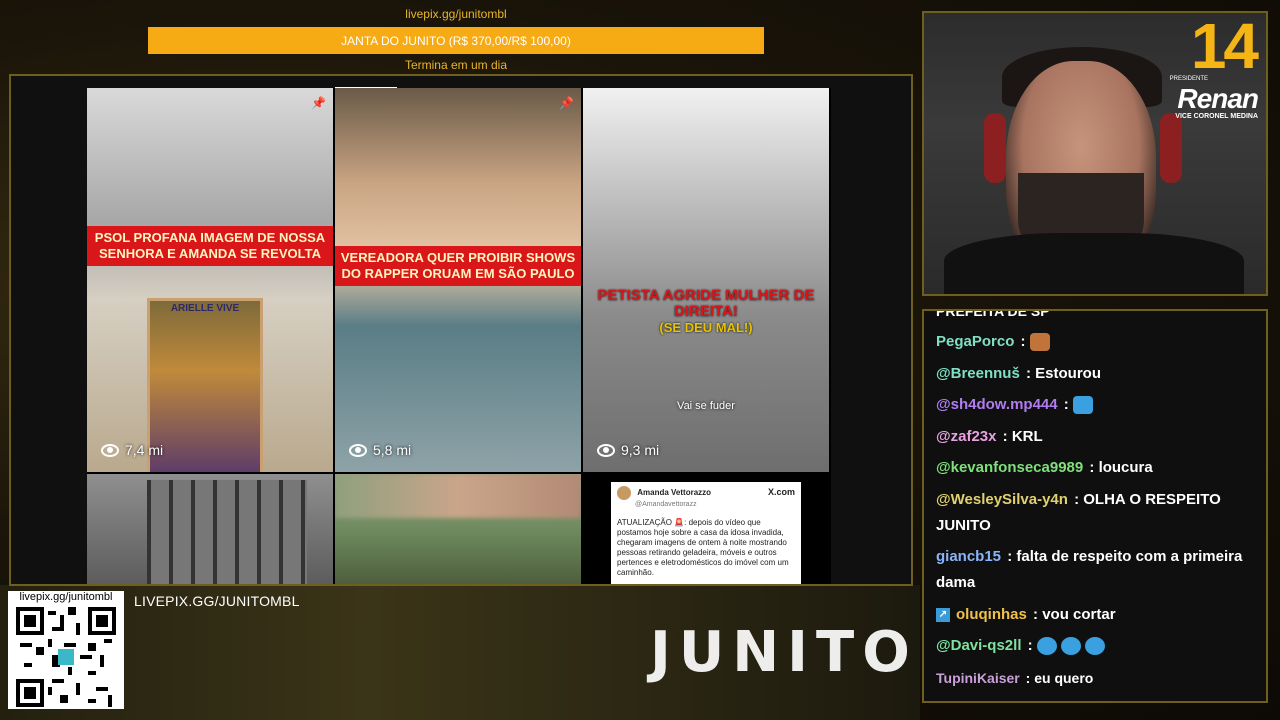 The width and height of the screenshot is (1280, 720). Describe the element at coordinates (991, 614) in the screenshot. I see `chat-username: oluqinhas` at that location.